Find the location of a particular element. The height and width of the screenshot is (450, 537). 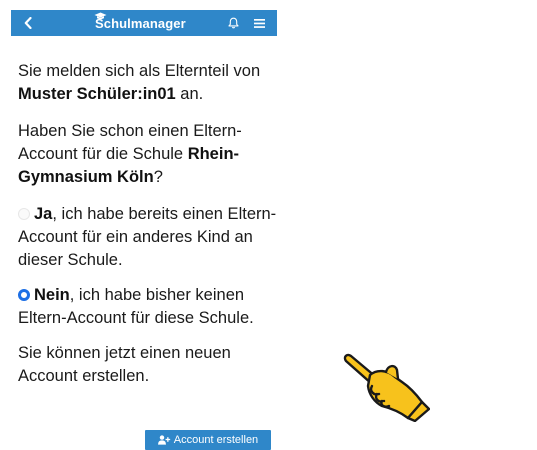

bell-icon is located at coordinates (233, 23).